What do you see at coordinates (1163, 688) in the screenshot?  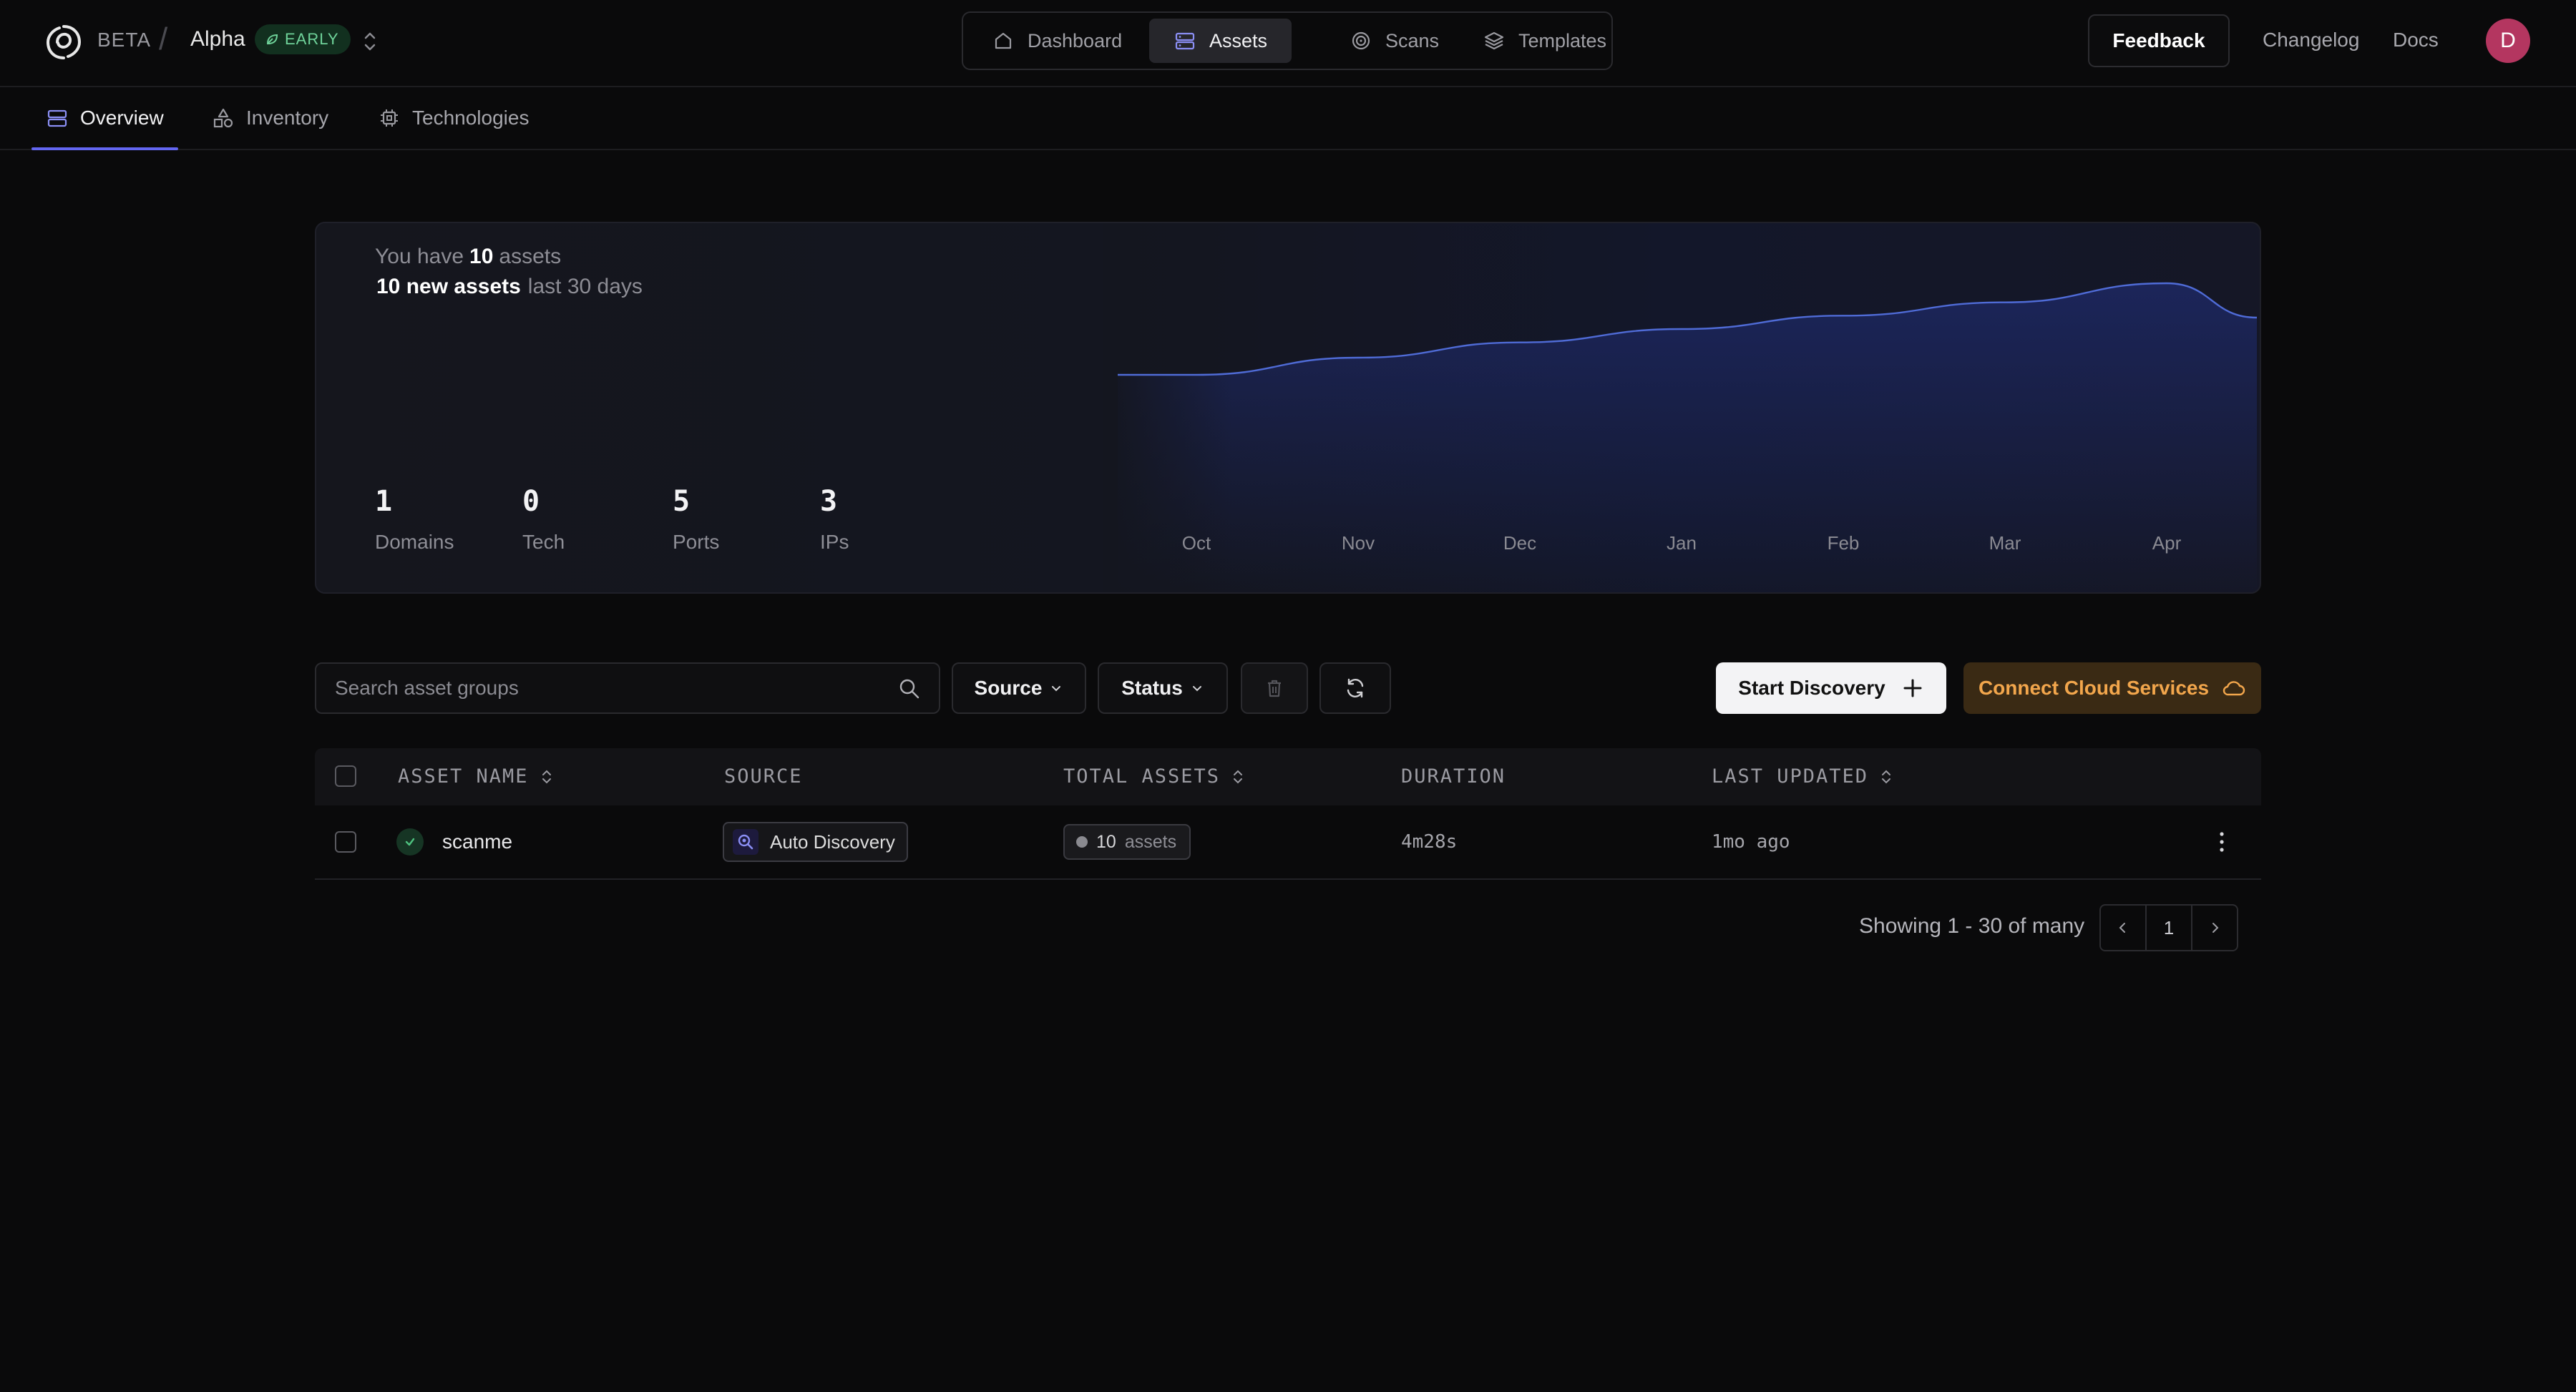 I see `status-filter-button: Status` at bounding box center [1163, 688].